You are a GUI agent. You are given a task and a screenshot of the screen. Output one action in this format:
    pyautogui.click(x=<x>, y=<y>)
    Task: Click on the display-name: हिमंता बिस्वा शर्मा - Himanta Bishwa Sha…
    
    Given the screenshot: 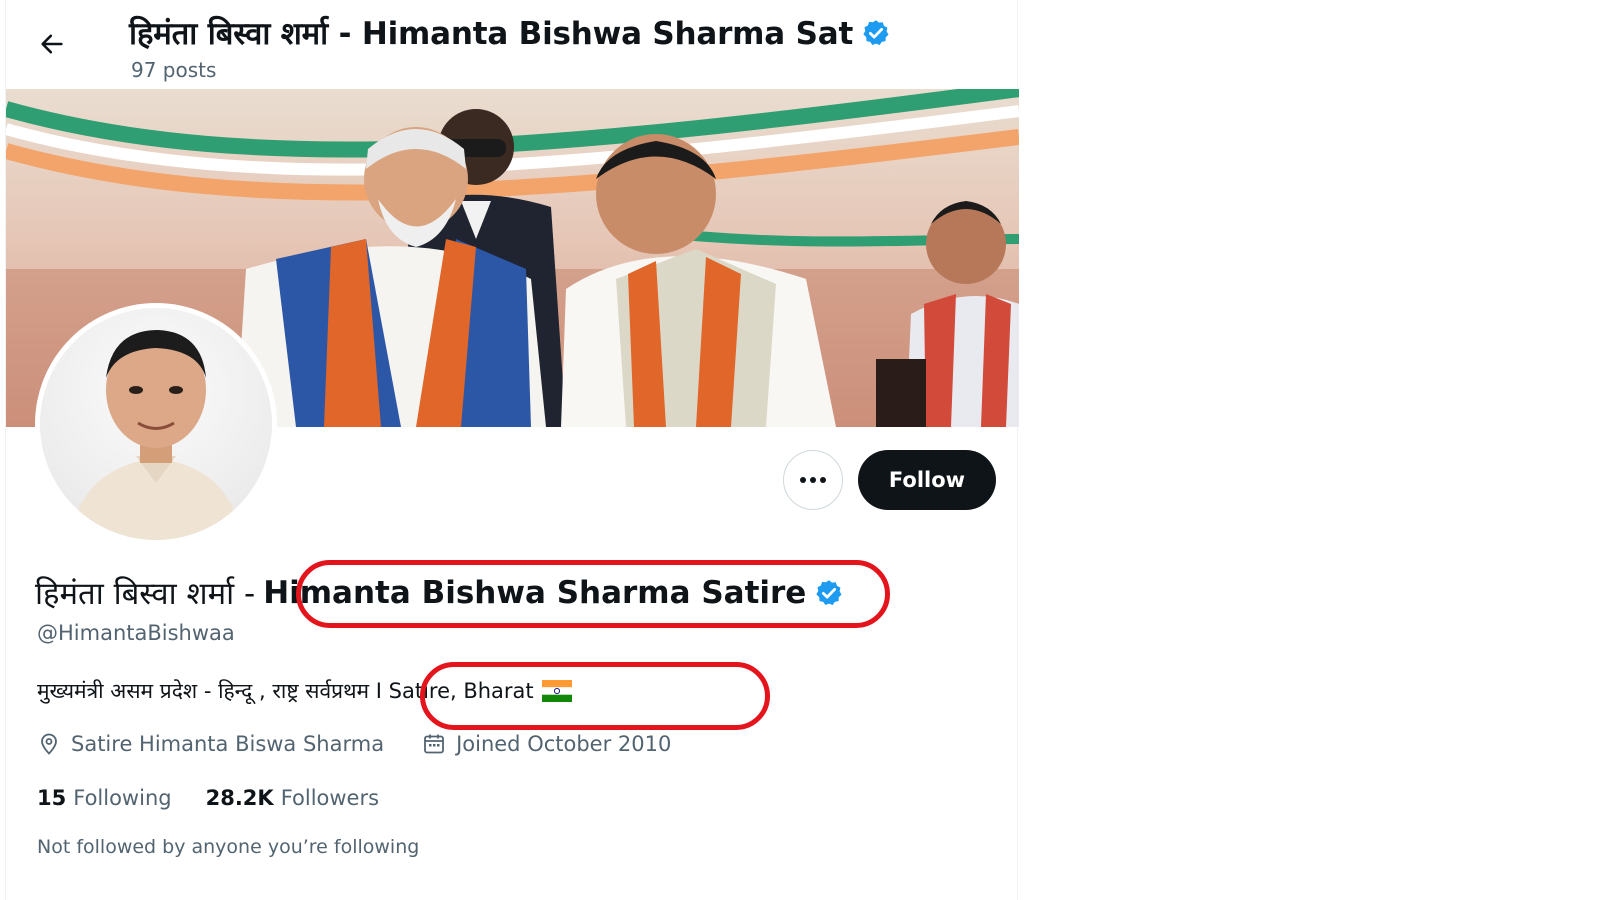 What is the action you would take?
    pyautogui.click(x=439, y=593)
    